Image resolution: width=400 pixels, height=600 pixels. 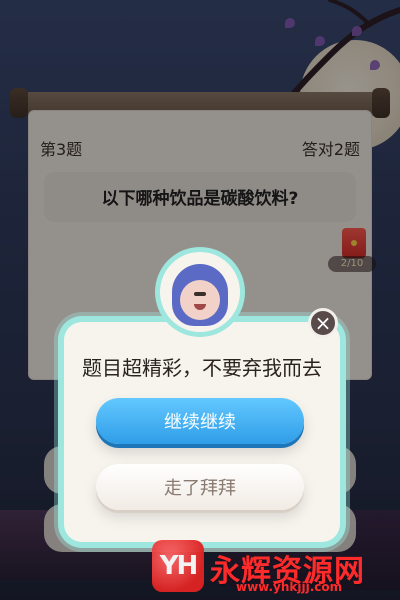 I want to click on watermark-url: www.yhkjjj.com, so click(x=289, y=587).